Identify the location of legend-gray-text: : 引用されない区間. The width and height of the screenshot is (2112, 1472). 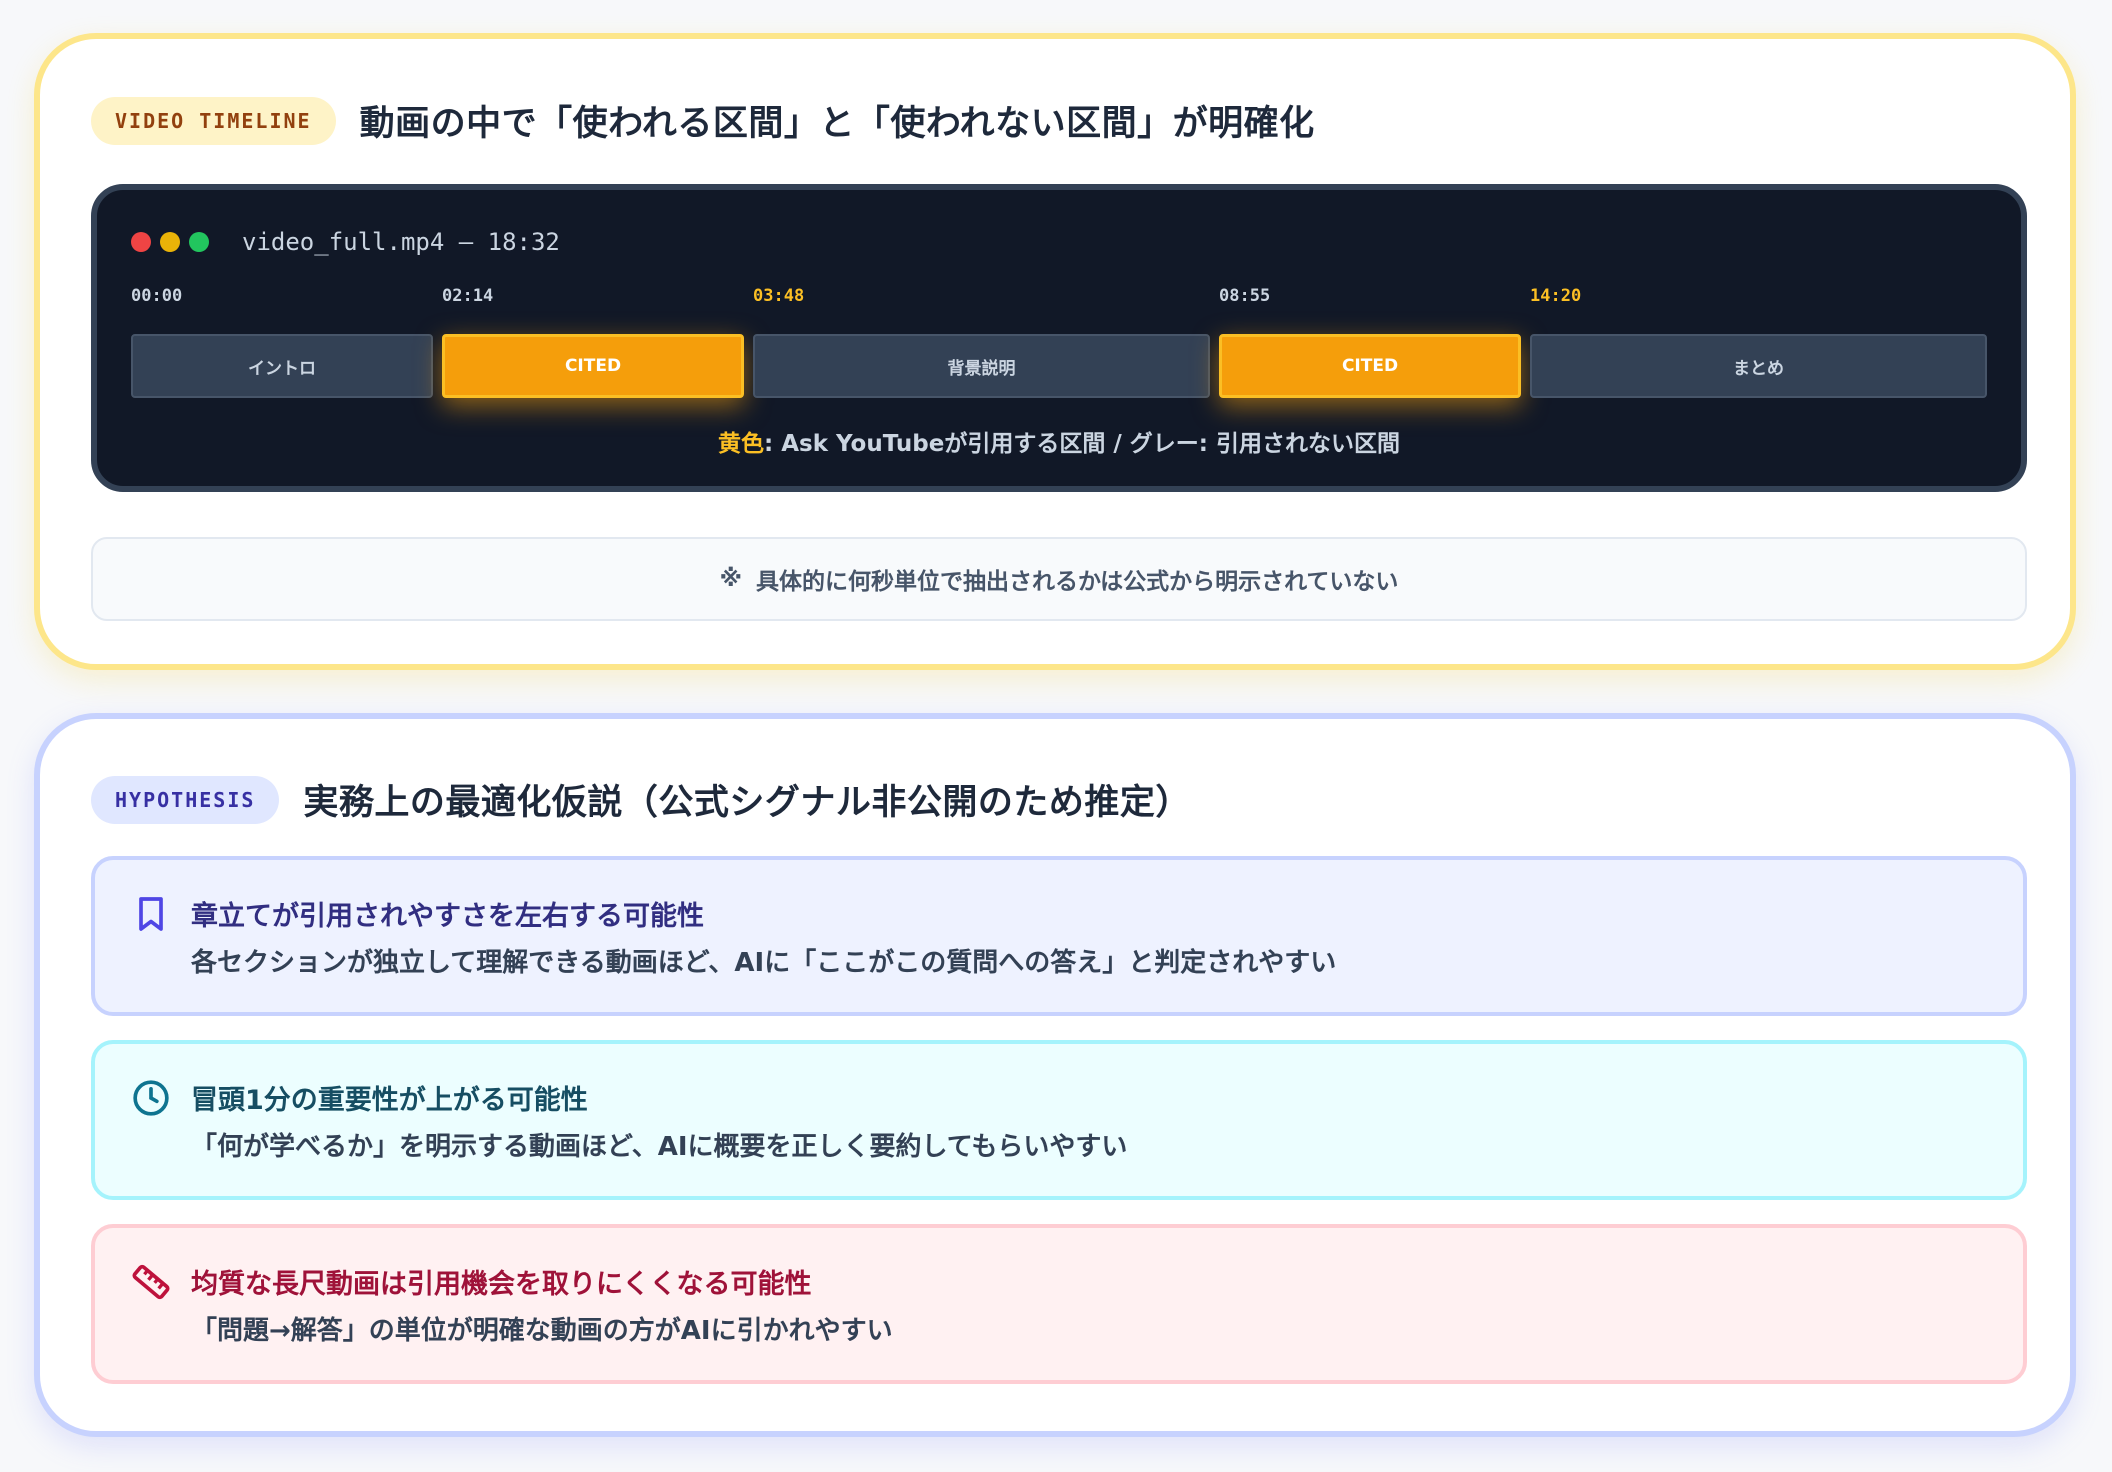
(1299, 444).